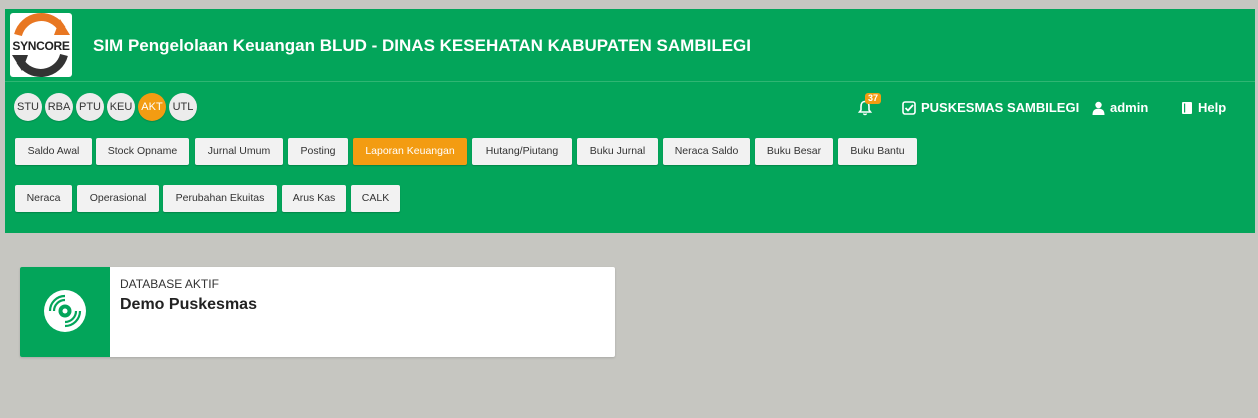 The height and width of the screenshot is (418, 1258). I want to click on menu-buku-jurnal-button: Buku Jurnal, so click(617, 151).